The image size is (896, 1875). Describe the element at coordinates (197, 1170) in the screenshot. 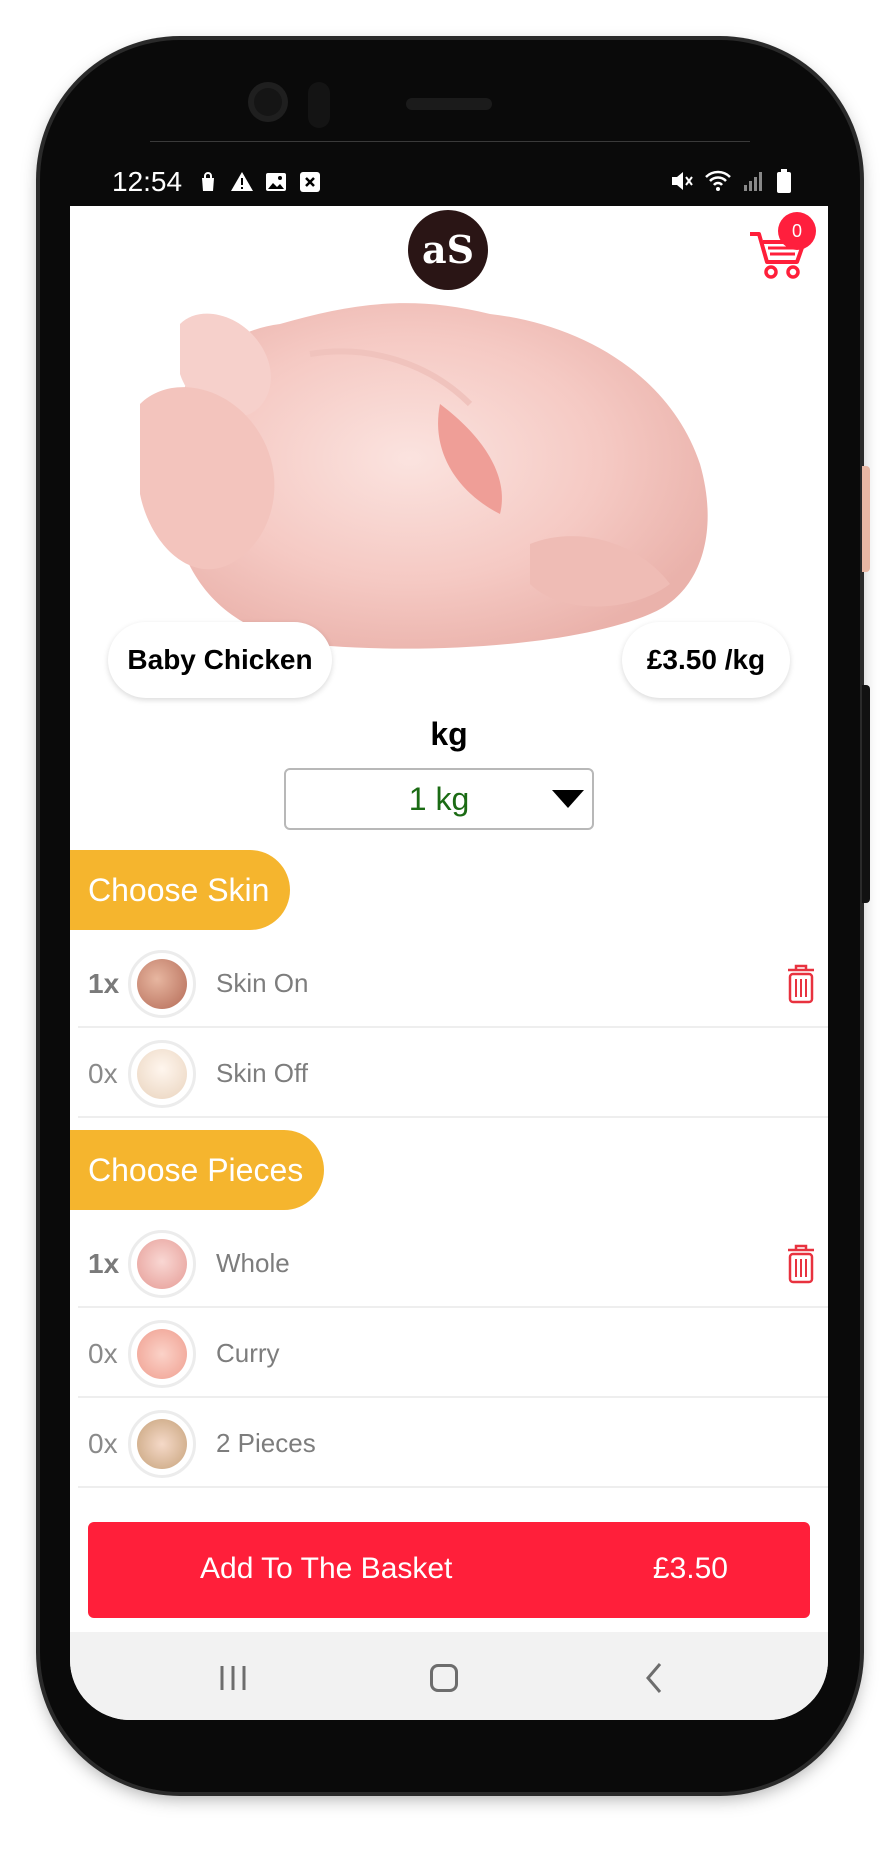

I see `section-header-pieces: Choose Pieces` at that location.